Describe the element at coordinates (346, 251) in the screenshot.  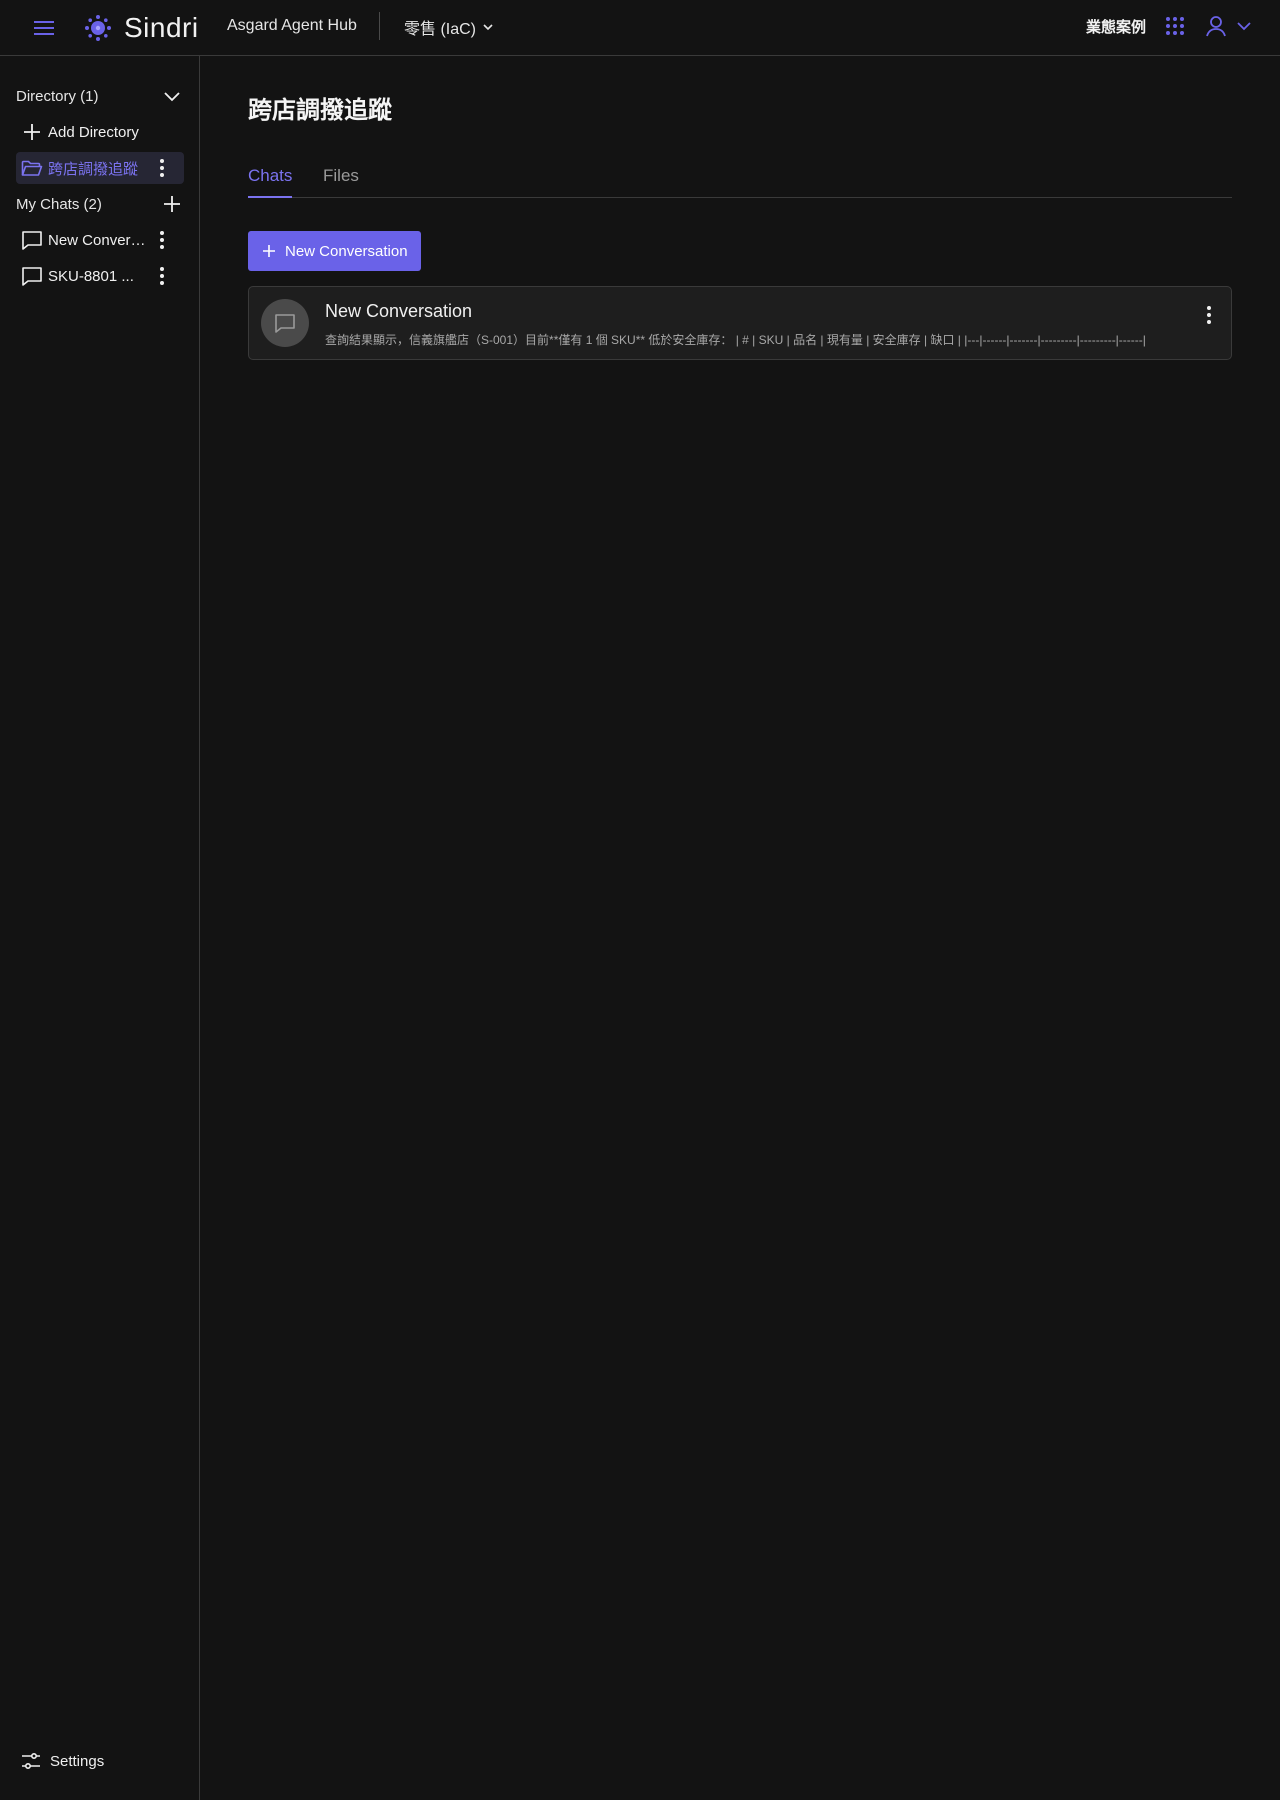
I see `new-conversation-label: New Conversation` at that location.